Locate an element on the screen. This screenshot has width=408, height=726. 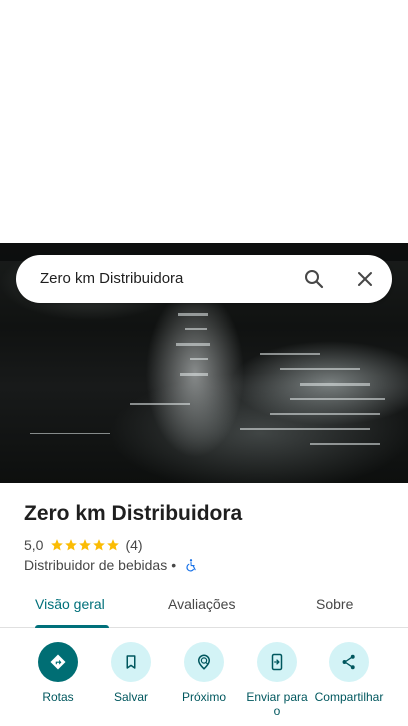
category-row: Distribuidor de bebidas • is located at coordinates (111, 565).